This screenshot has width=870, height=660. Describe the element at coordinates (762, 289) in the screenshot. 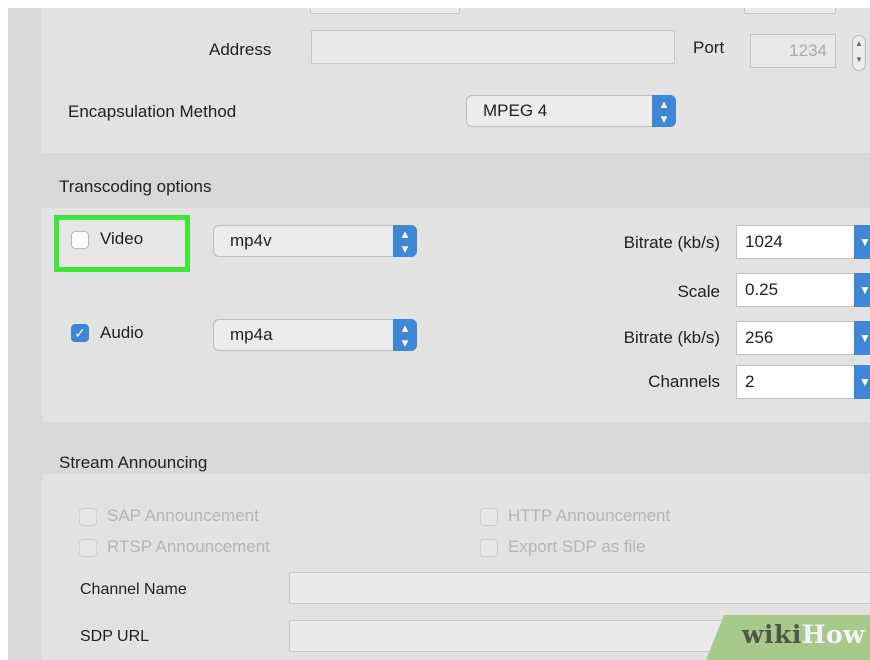

I see `scale-value: 0.25` at that location.